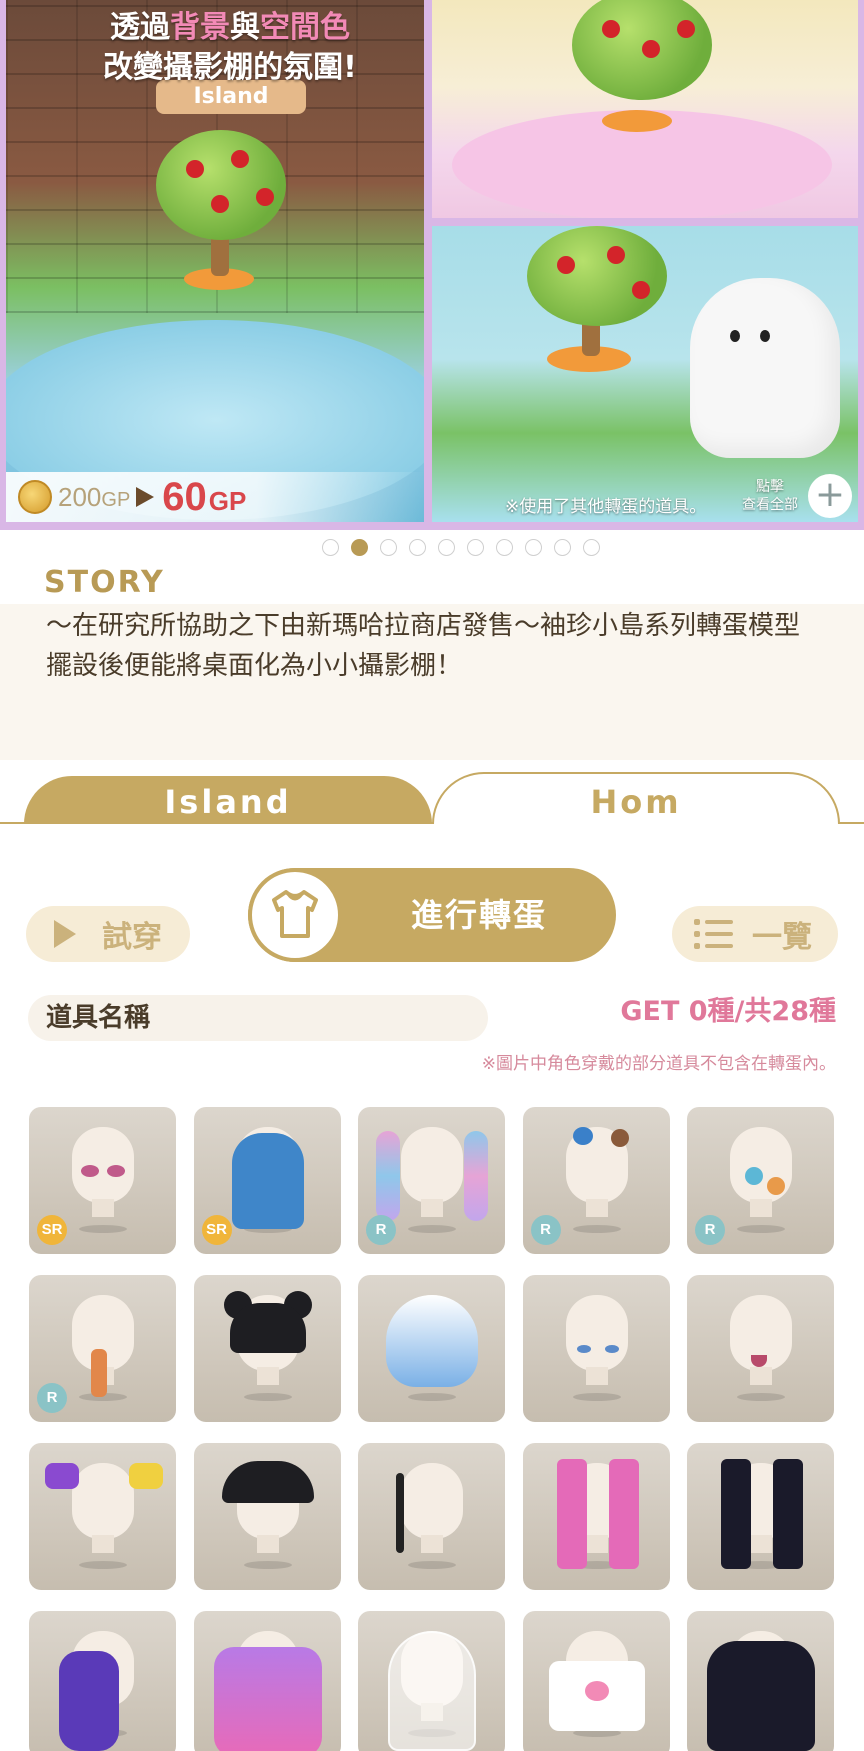 The image size is (864, 1751). Describe the element at coordinates (478, 915) in the screenshot. I see `gacha-label: 進行轉蛋` at that location.